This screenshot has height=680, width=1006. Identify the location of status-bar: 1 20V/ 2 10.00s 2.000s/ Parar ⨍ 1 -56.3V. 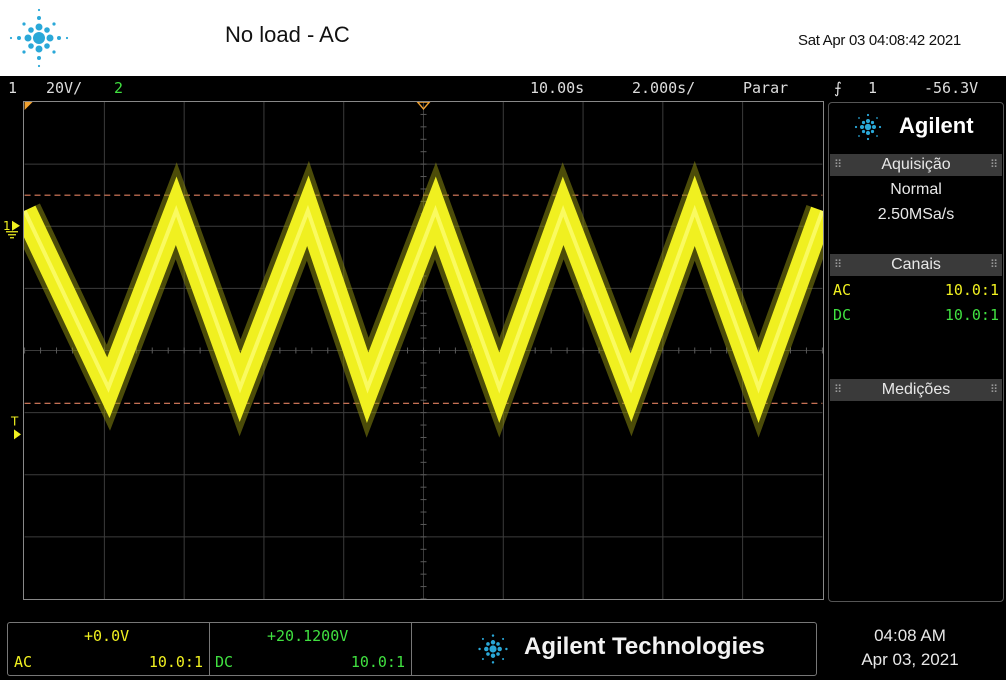
(503, 88).